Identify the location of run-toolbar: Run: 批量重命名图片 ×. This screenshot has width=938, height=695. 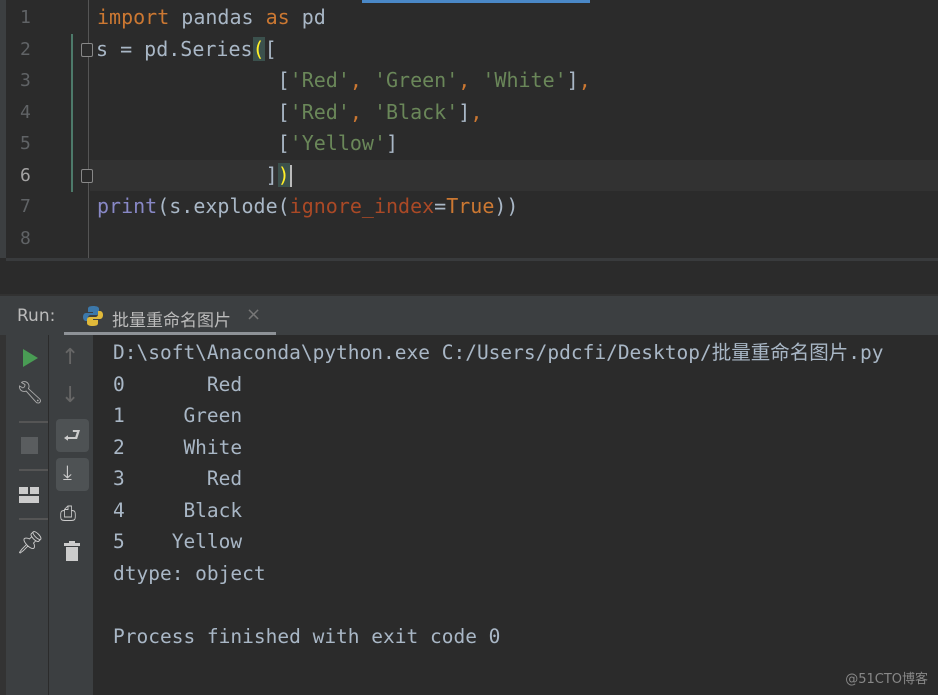
(469, 314).